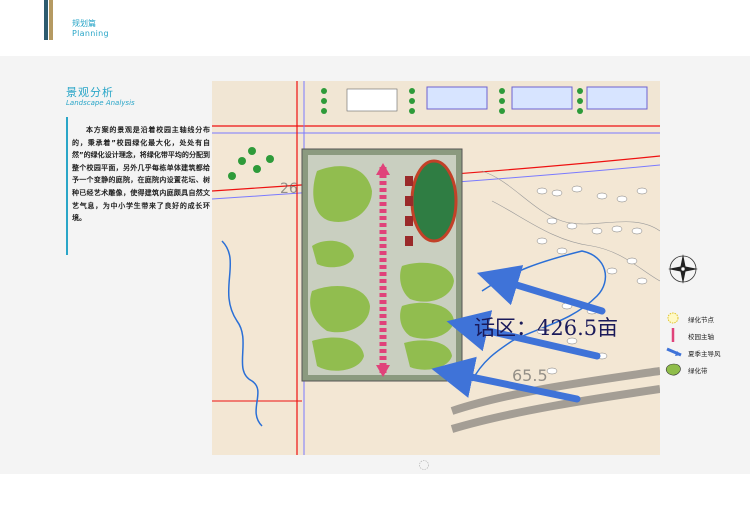 This screenshot has width=750, height=530. Describe the element at coordinates (683, 269) in the screenshot. I see `compass-icon` at that location.